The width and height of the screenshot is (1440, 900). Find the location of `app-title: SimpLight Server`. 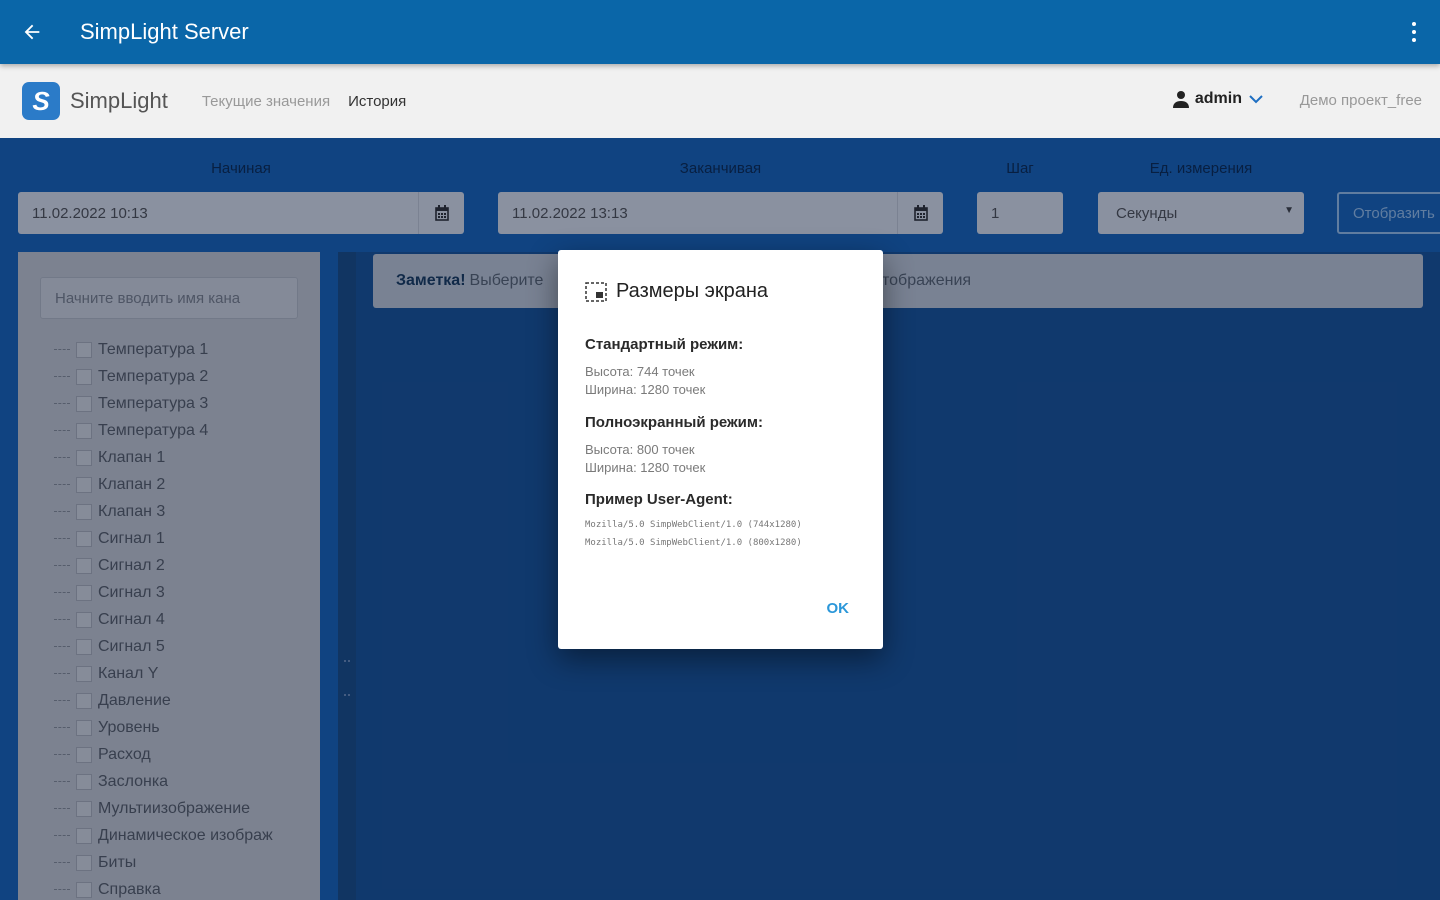

app-title: SimpLight Server is located at coordinates (164, 31).